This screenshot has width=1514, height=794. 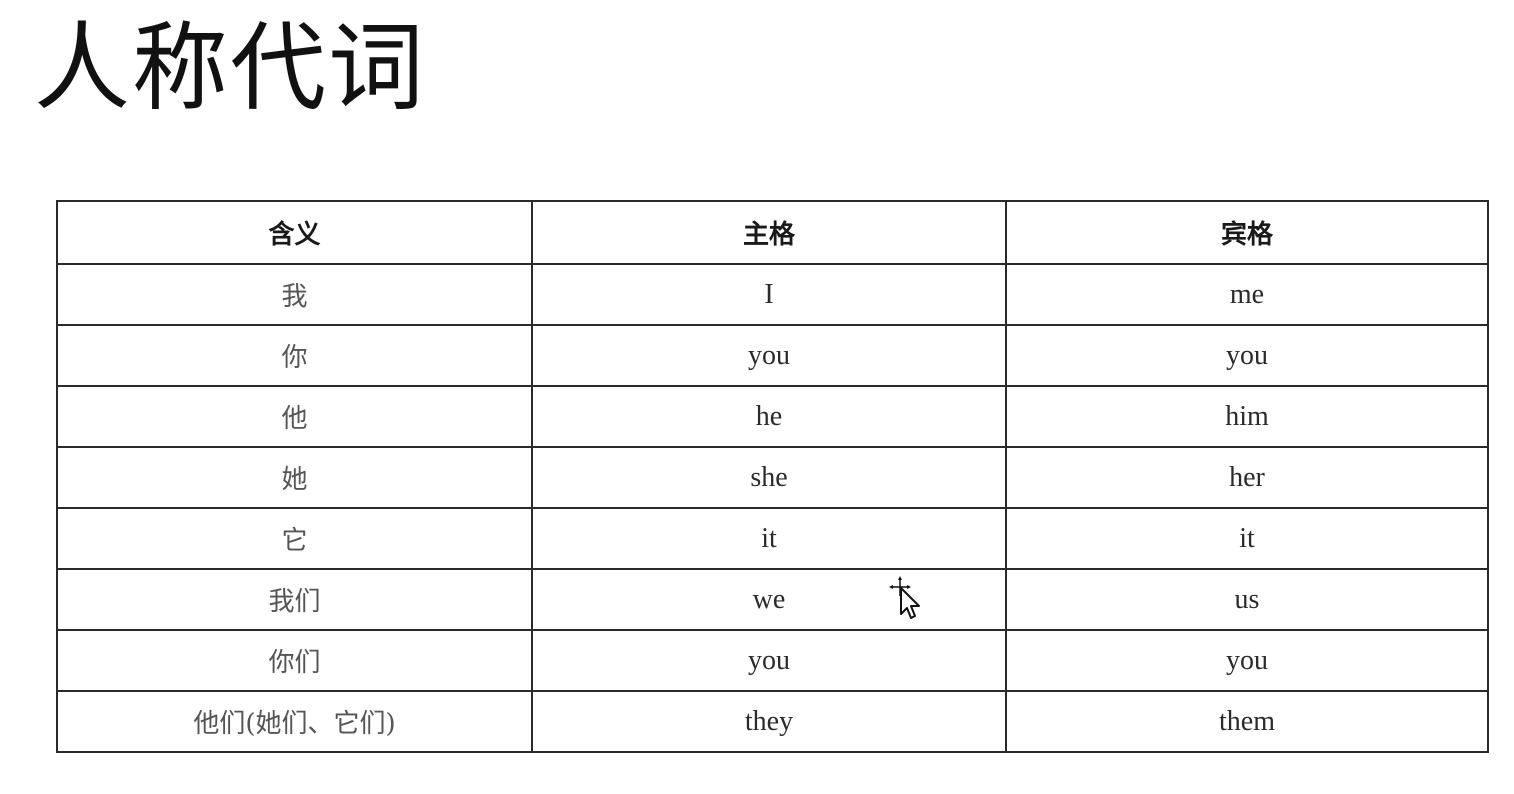 I want to click on table-row: 他 he him, so click(x=772, y=416).